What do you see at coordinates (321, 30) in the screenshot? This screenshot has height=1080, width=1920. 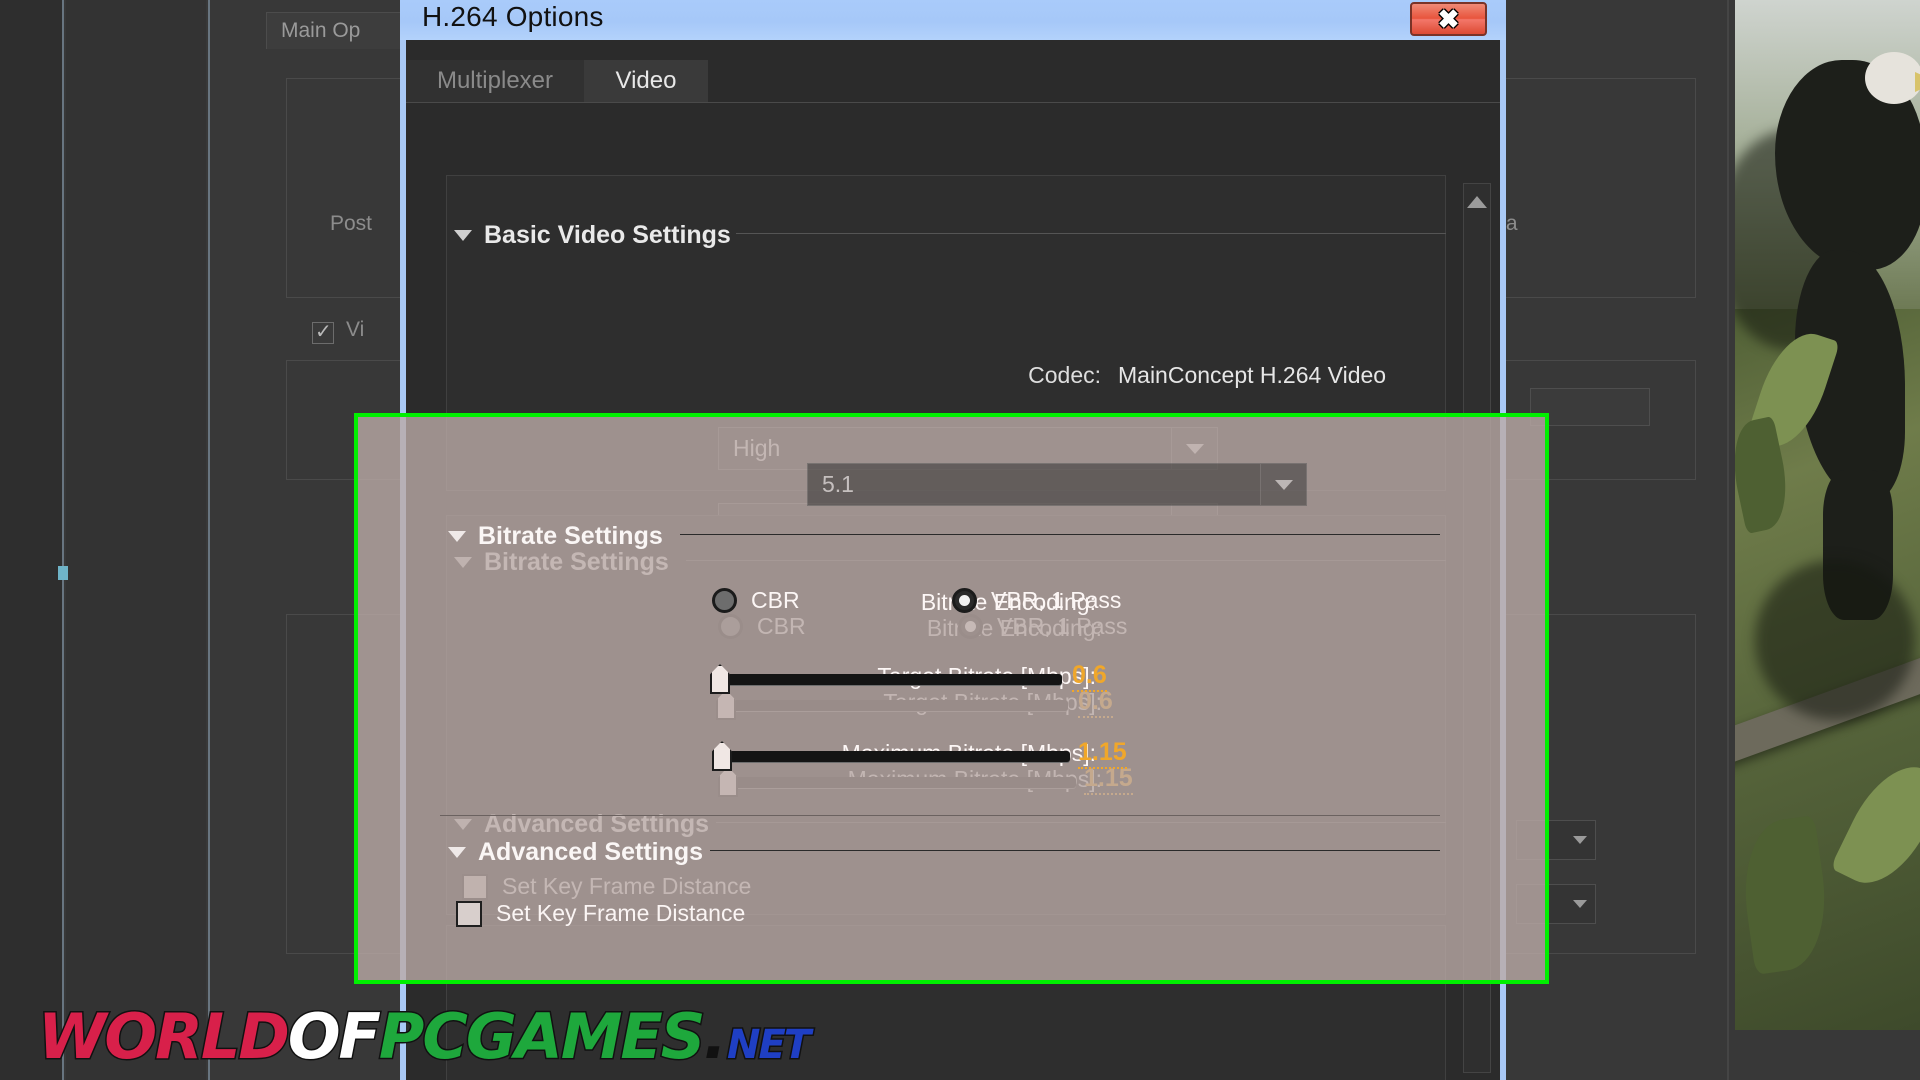 I see `bg-tab-main-options-label: Main Op` at bounding box center [321, 30].